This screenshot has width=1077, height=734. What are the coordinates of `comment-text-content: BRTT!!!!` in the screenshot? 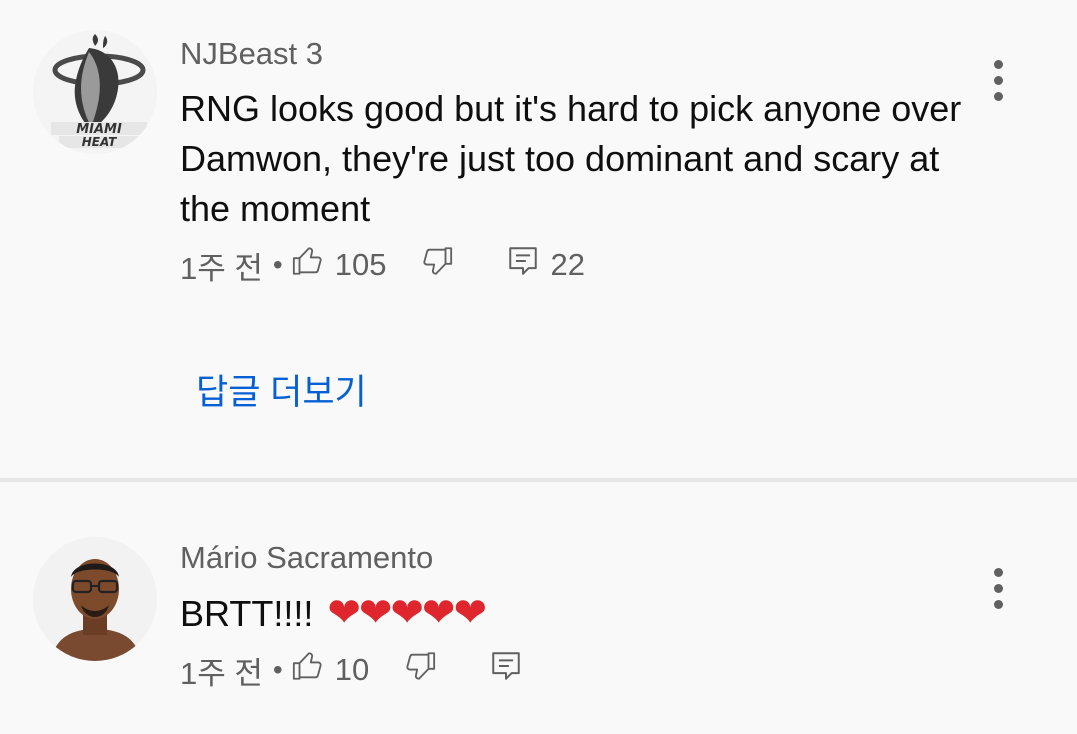 It's located at (247, 613).